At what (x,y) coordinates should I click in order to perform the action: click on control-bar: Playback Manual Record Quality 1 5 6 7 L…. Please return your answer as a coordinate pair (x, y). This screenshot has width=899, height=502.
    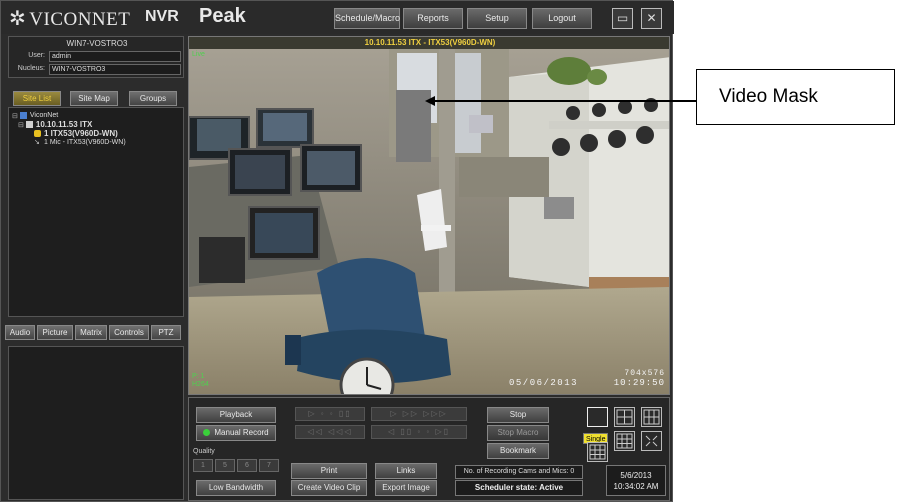
    Looking at the image, I should click on (429, 449).